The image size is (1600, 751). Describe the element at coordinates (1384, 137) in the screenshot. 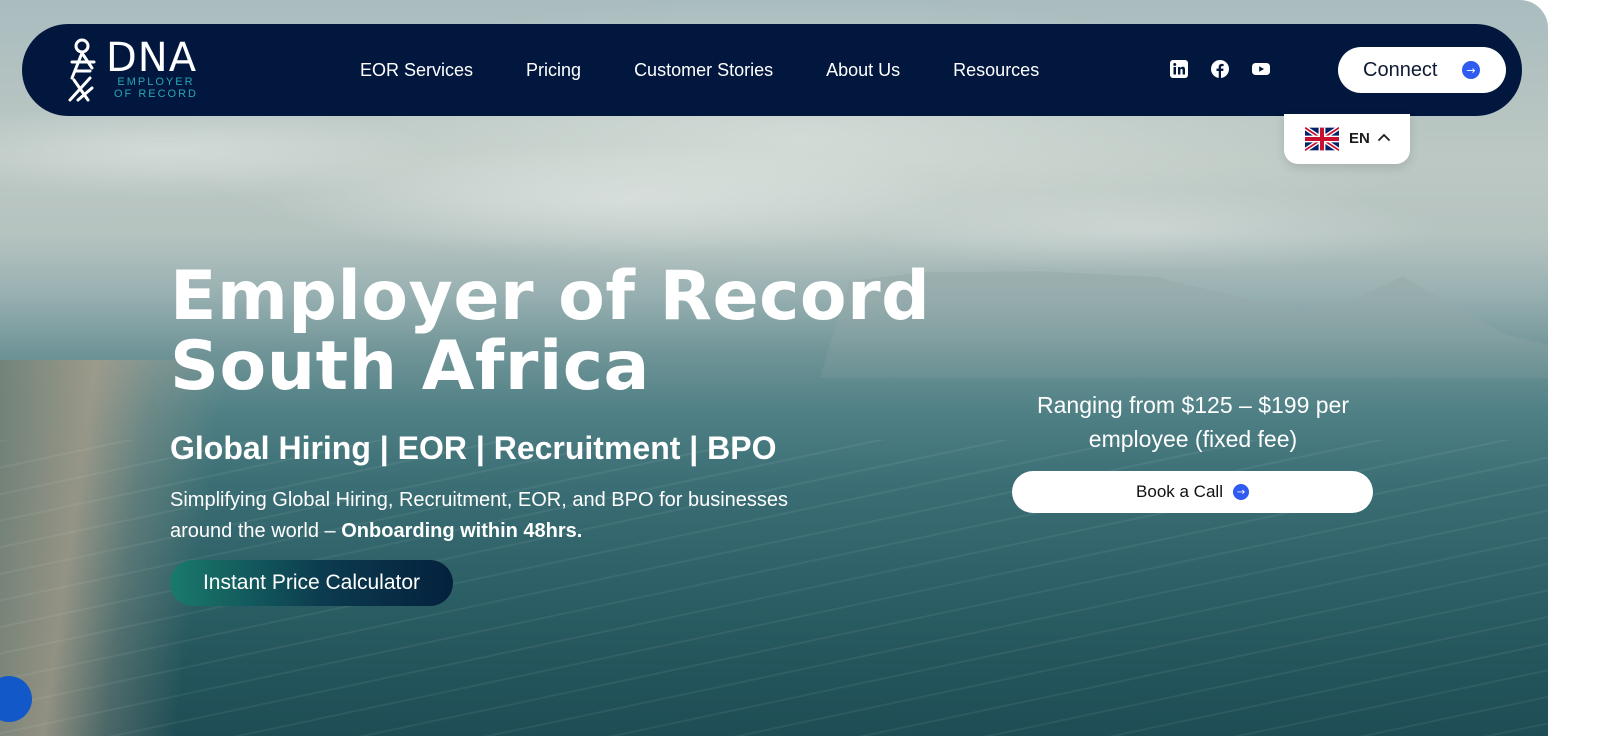

I see `chevron-up-icon` at that location.